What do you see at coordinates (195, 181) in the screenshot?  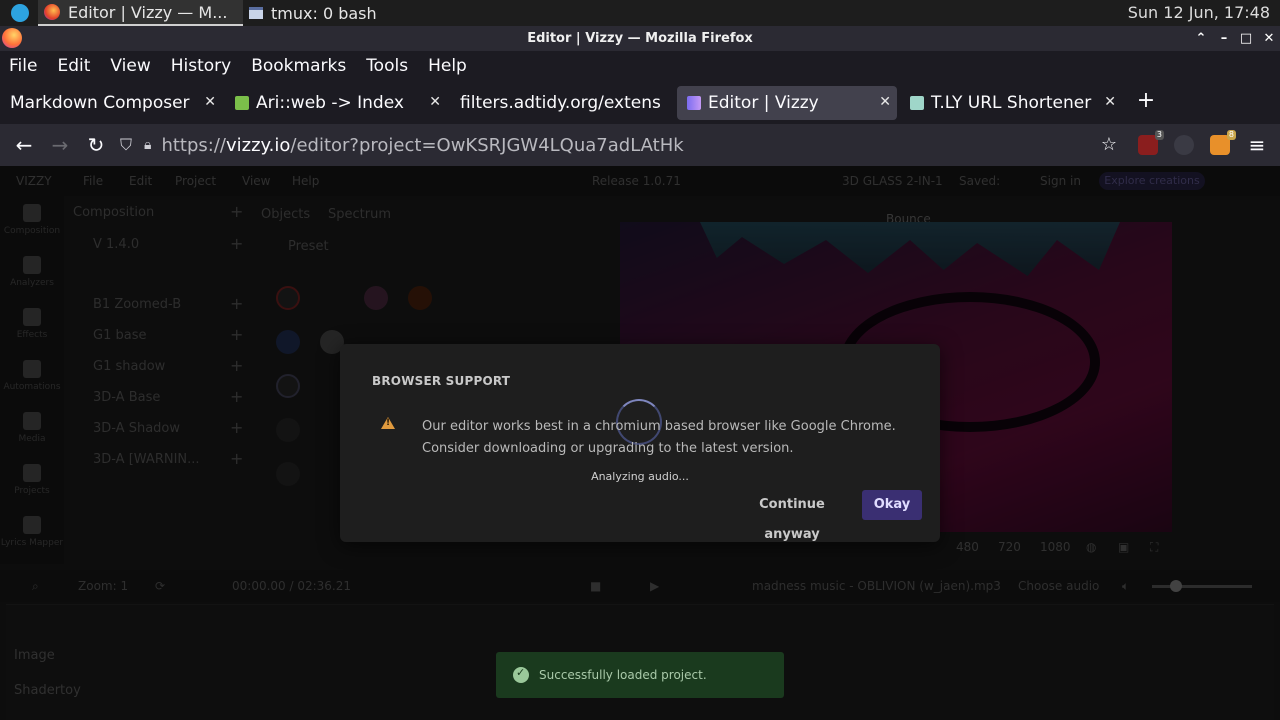 I see `app-menu-project: Project` at bounding box center [195, 181].